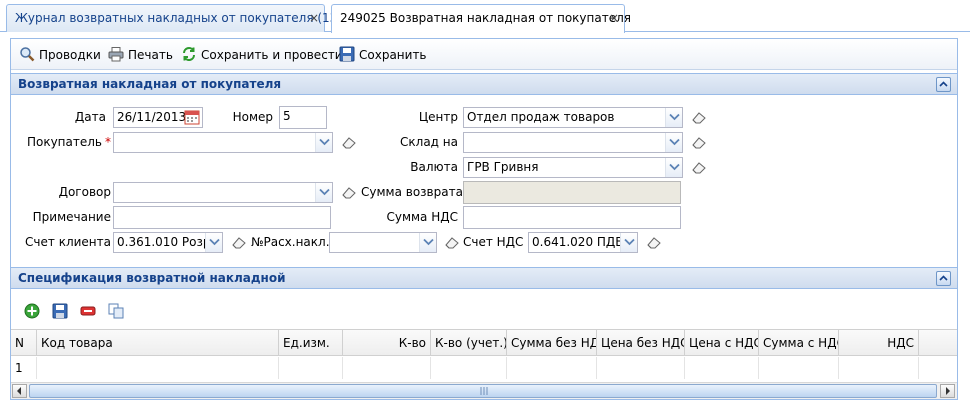 This screenshot has height=400, width=970. What do you see at coordinates (222, 217) in the screenshot?
I see `note-input` at bounding box center [222, 217].